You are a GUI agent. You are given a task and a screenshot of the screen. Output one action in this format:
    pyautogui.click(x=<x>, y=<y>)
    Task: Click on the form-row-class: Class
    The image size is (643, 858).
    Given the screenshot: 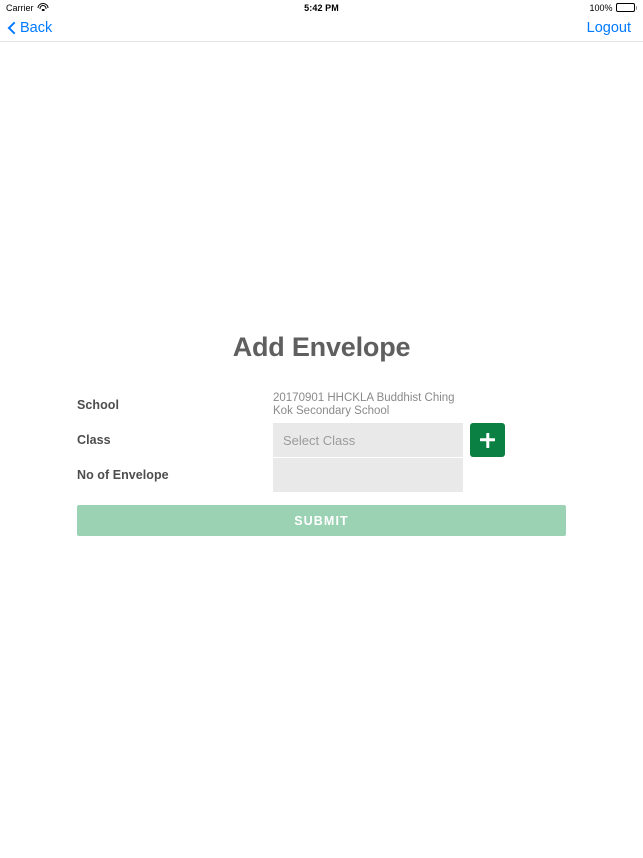 What is the action you would take?
    pyautogui.click(x=321, y=440)
    